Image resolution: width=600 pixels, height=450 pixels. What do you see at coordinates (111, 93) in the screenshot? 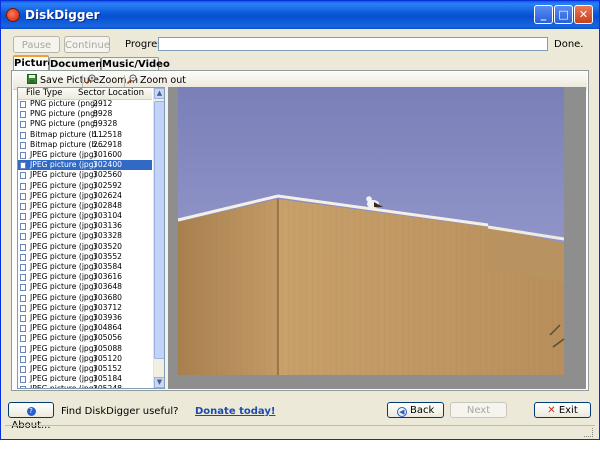
I see `column-header-sector-location: Sector Location` at bounding box center [111, 93].